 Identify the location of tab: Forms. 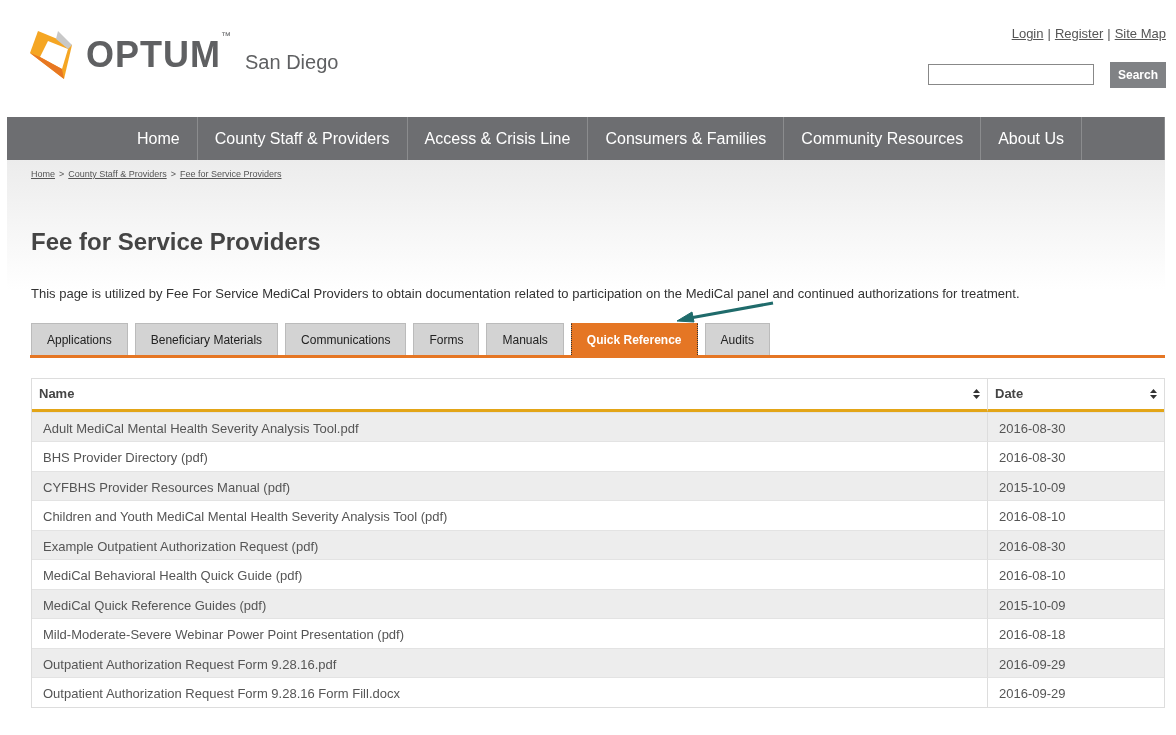
(446, 339).